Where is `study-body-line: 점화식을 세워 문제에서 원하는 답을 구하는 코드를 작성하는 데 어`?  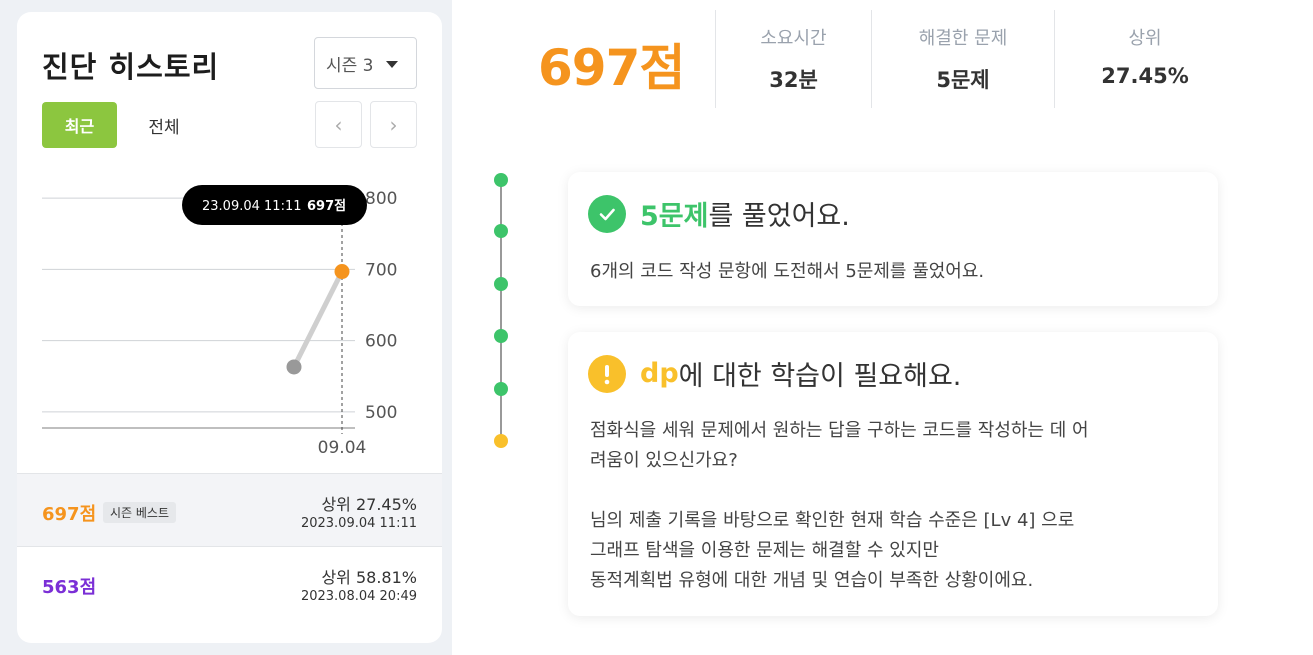
study-body-line: 점화식을 세워 문제에서 원하는 답을 구하는 코드를 작성하는 데 어 is located at coordinates (839, 430).